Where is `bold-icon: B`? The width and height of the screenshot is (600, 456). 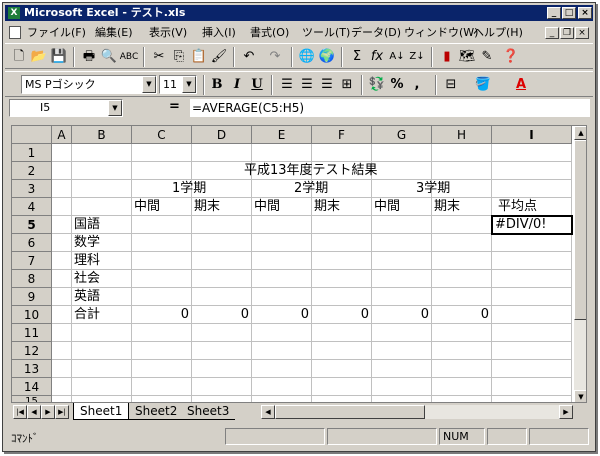
bold-icon: B is located at coordinates (217, 85).